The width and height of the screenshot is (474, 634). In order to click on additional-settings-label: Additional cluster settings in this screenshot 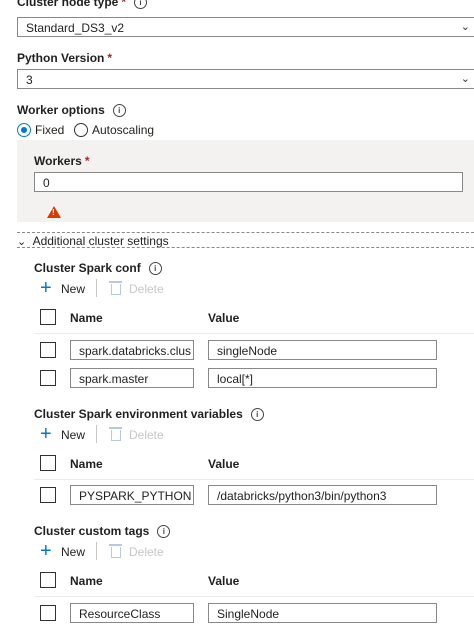, I will do `click(100, 241)`.